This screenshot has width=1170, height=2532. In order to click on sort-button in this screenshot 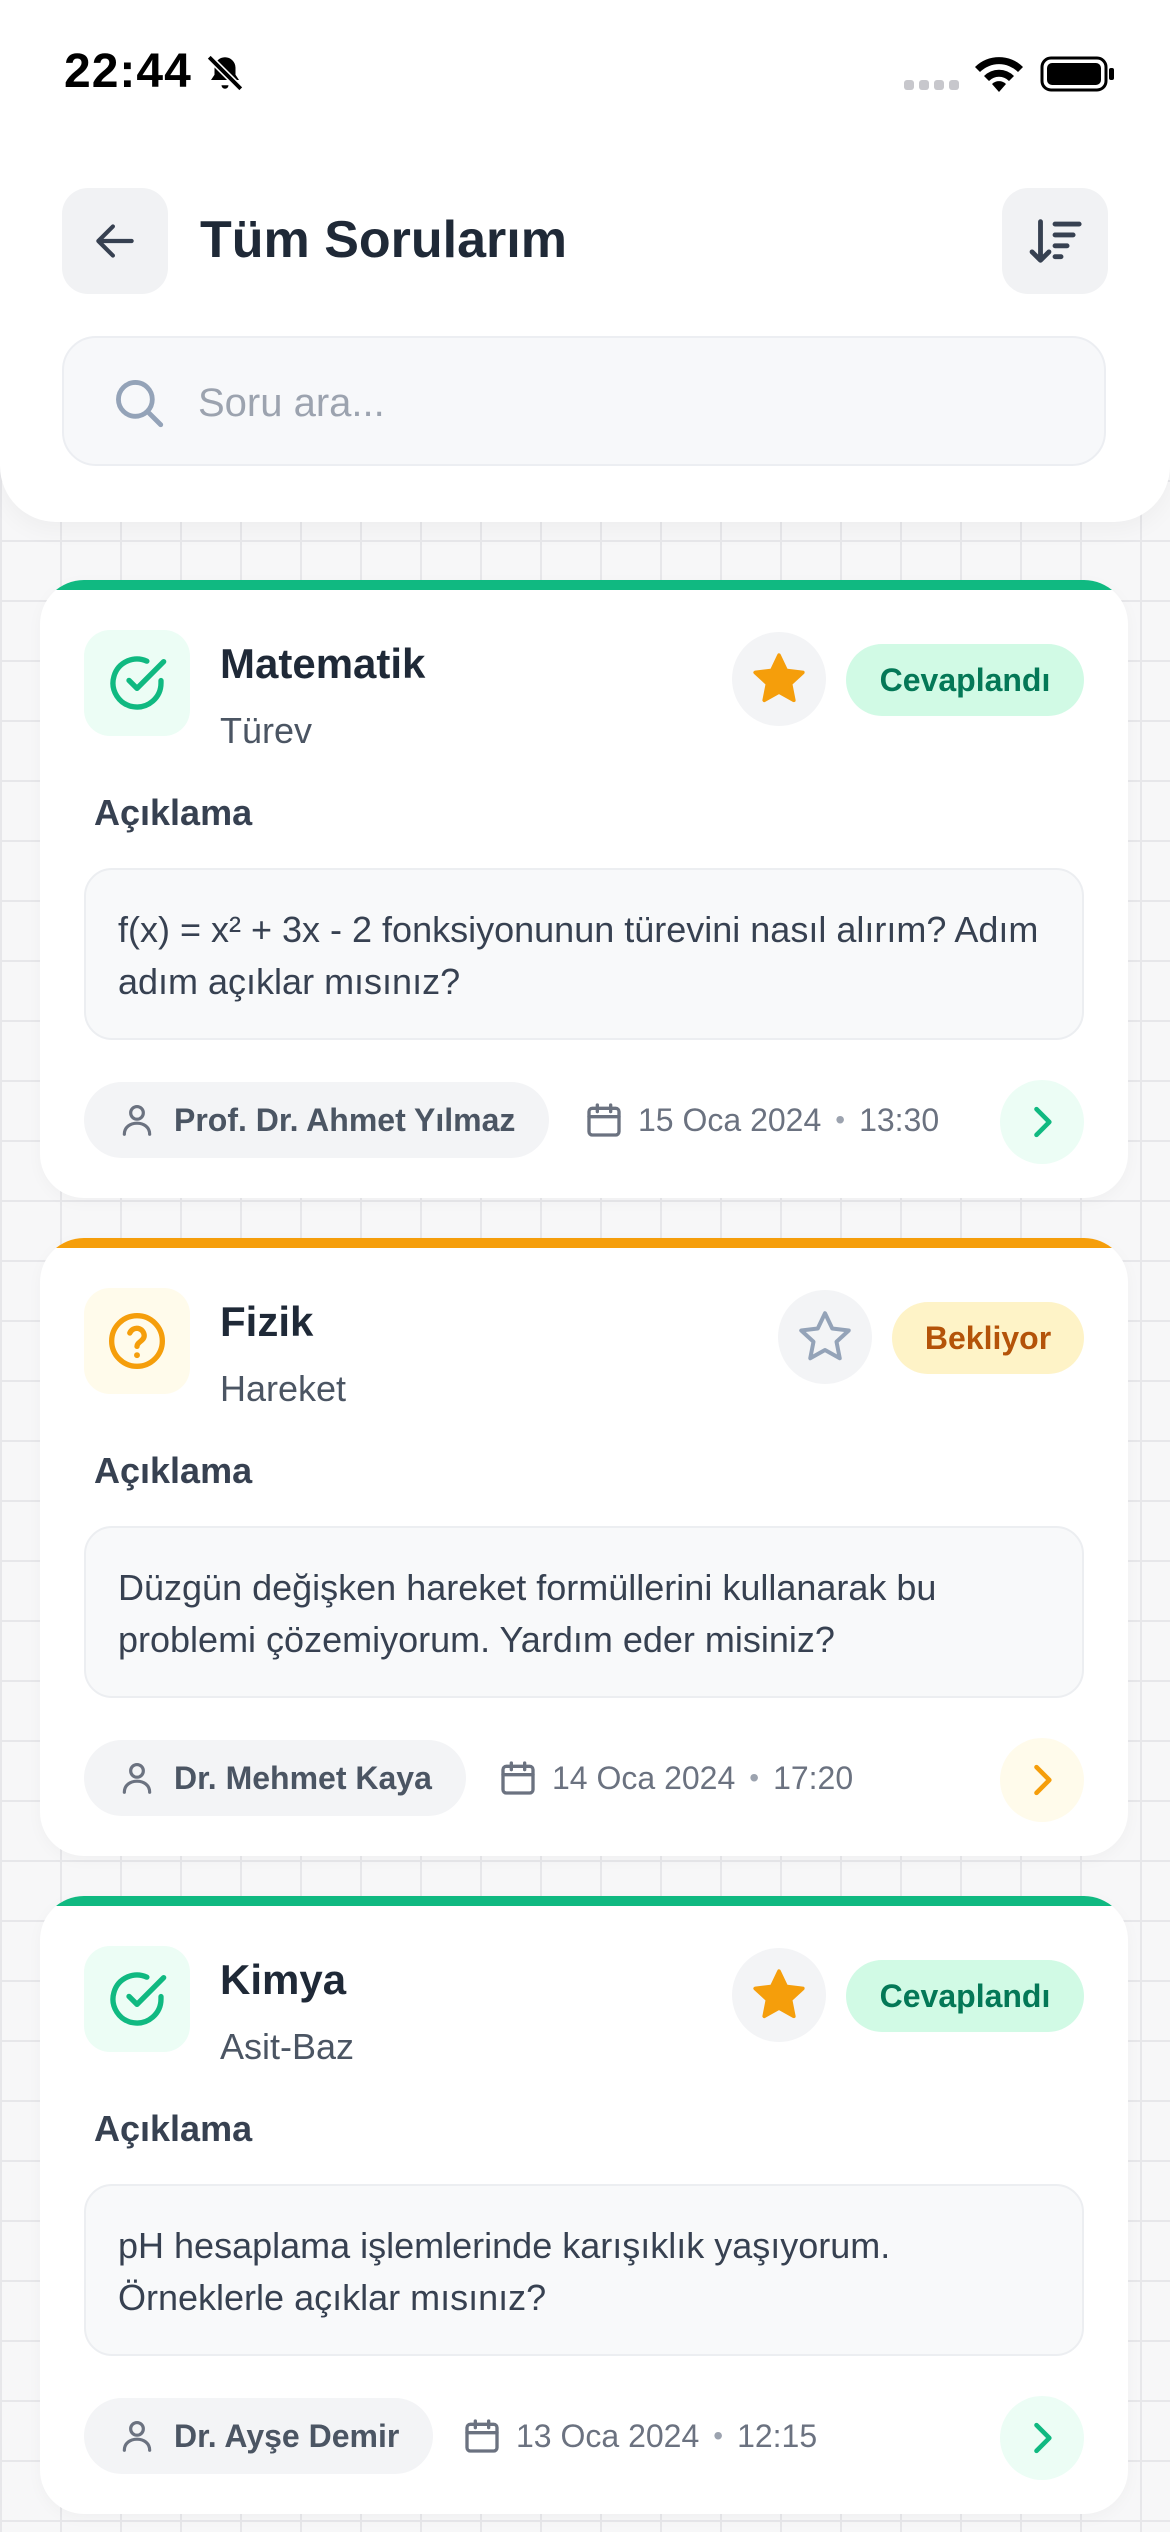, I will do `click(1055, 241)`.